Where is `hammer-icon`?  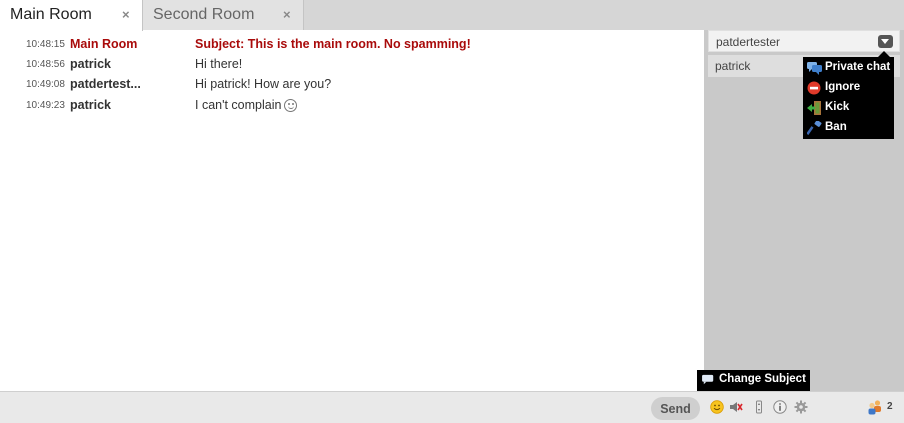
hammer-icon is located at coordinates (814, 128).